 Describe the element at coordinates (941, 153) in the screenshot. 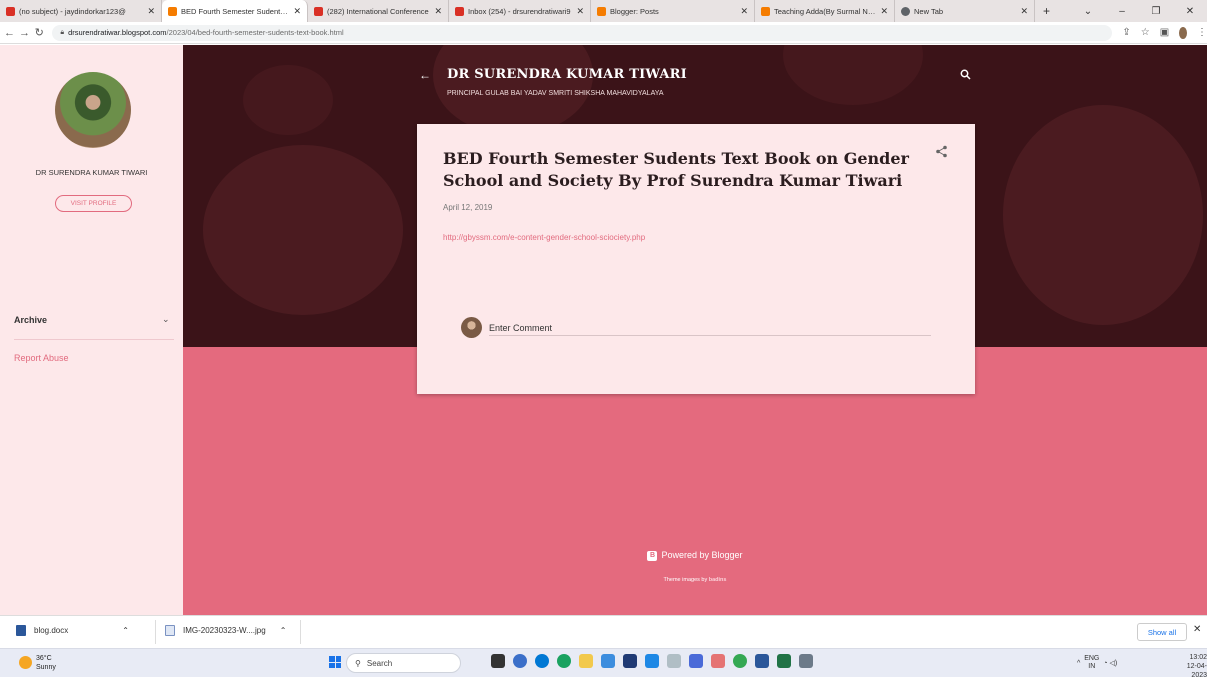

I see `share-icon` at that location.